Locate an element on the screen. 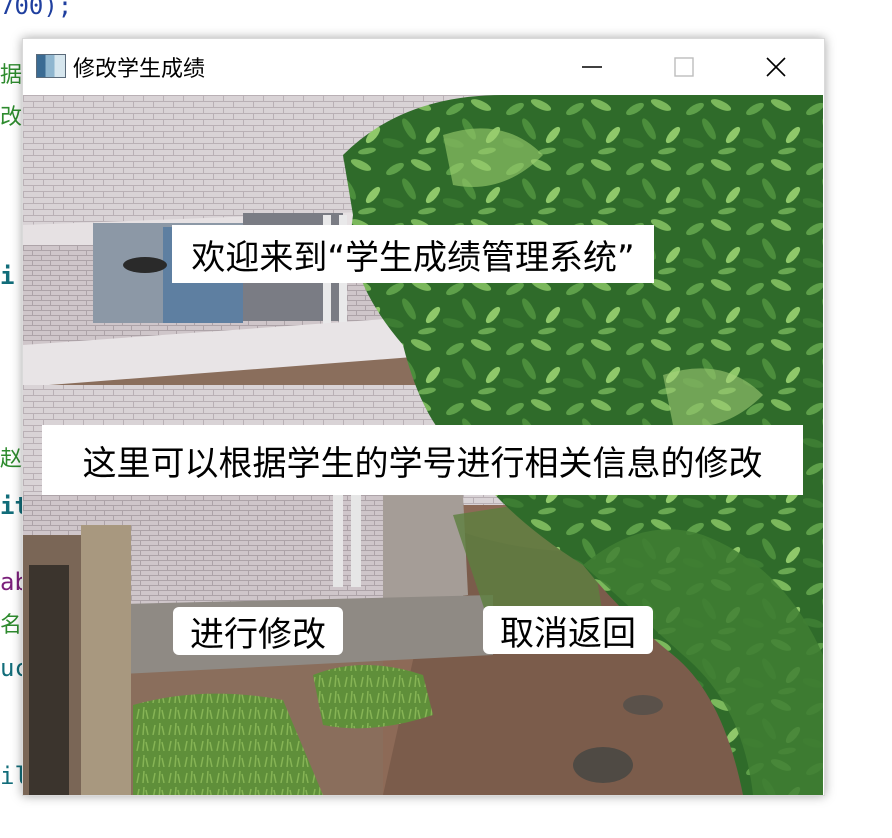  minimize-button is located at coordinates (592, 67).